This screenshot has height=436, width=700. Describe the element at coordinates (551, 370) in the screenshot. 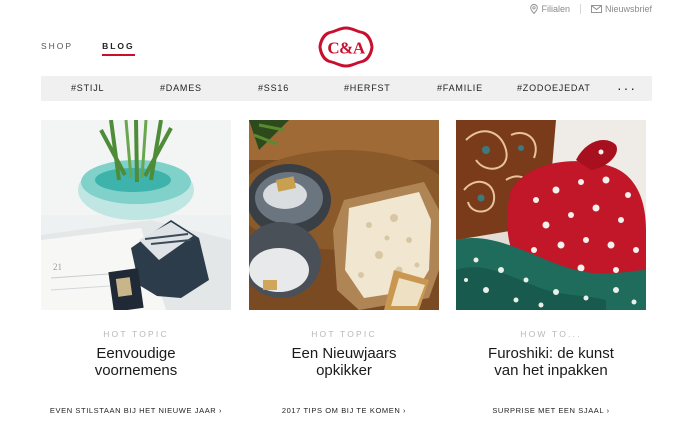

I see `article-title-line: van het inpakken` at that location.